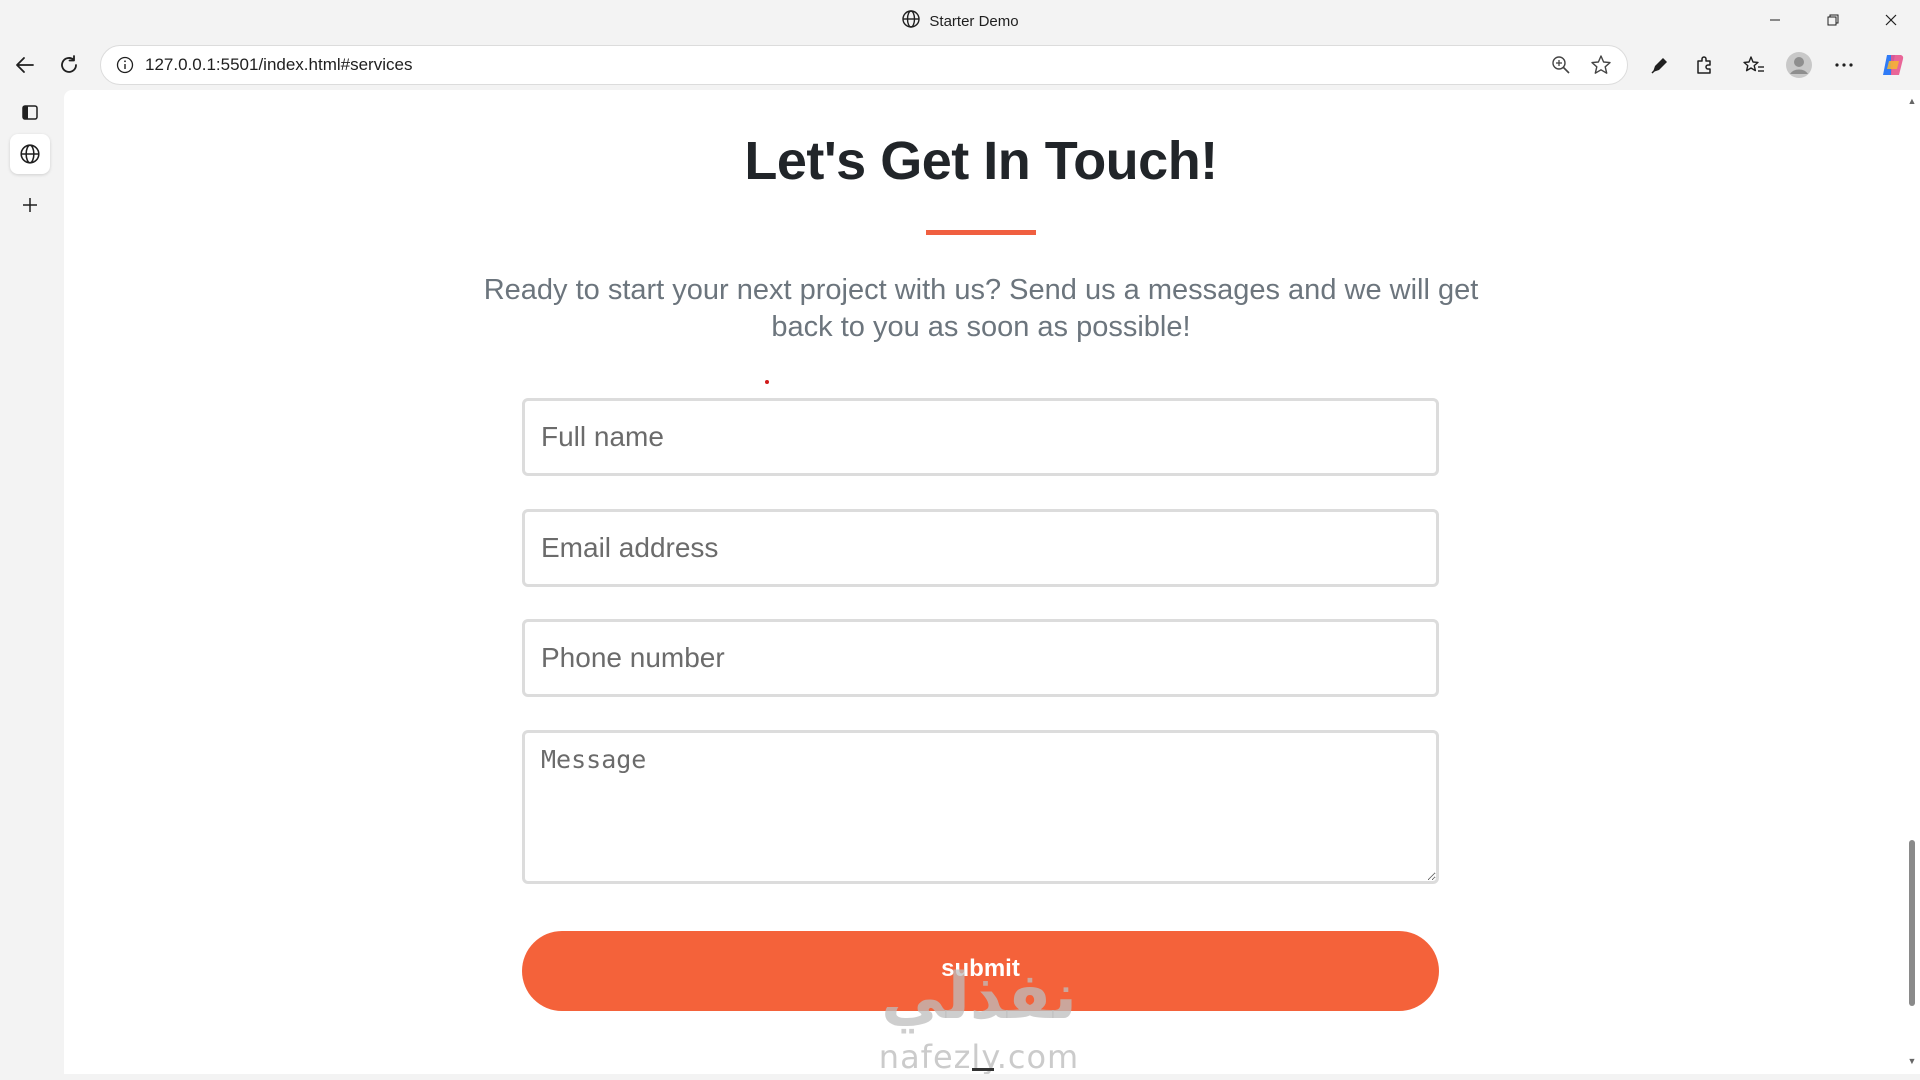 The image size is (1920, 1080). I want to click on reload-icon, so click(69, 64).